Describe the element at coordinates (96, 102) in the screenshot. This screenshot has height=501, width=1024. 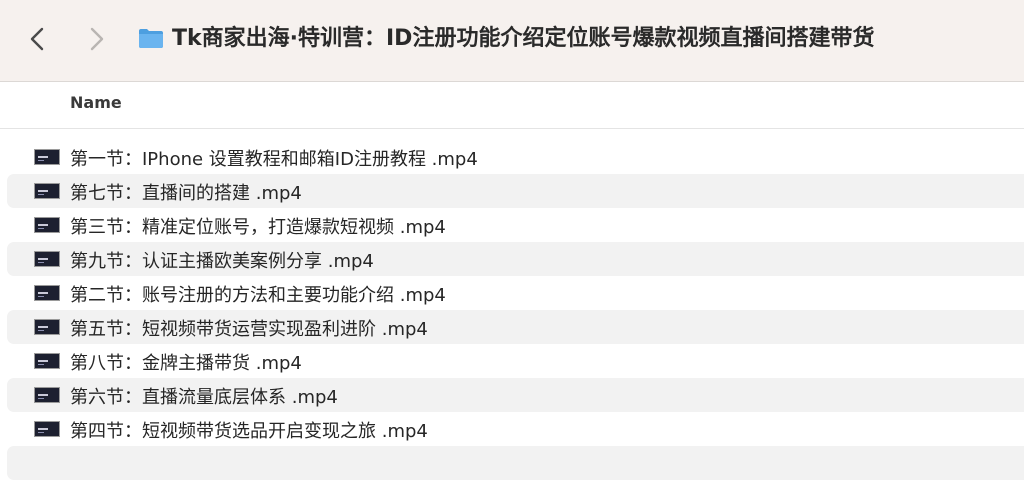
I see `column-header-name: Name` at that location.